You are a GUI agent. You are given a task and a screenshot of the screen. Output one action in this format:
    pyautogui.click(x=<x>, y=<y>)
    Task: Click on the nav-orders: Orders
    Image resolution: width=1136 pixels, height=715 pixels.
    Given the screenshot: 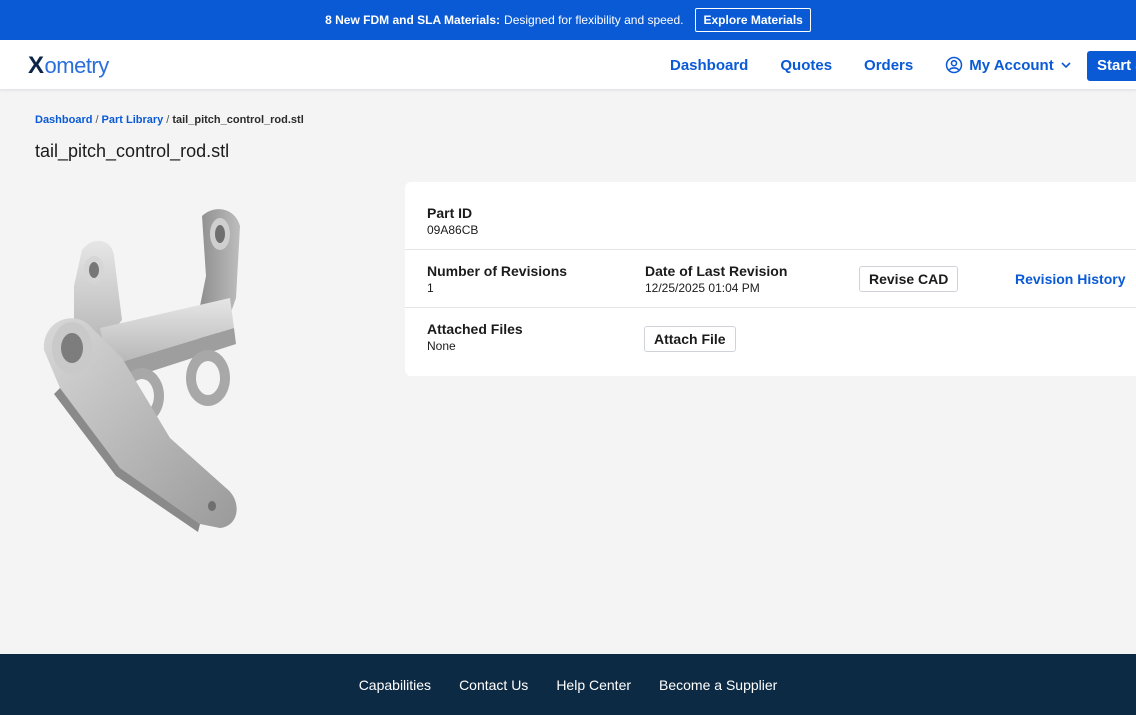 What is the action you would take?
    pyautogui.click(x=888, y=65)
    